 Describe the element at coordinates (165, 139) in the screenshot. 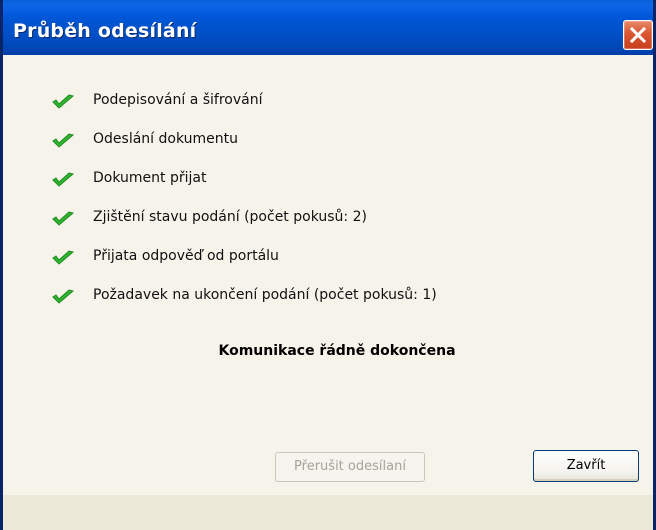

I see `status-label: Odeslání dokumentu` at that location.